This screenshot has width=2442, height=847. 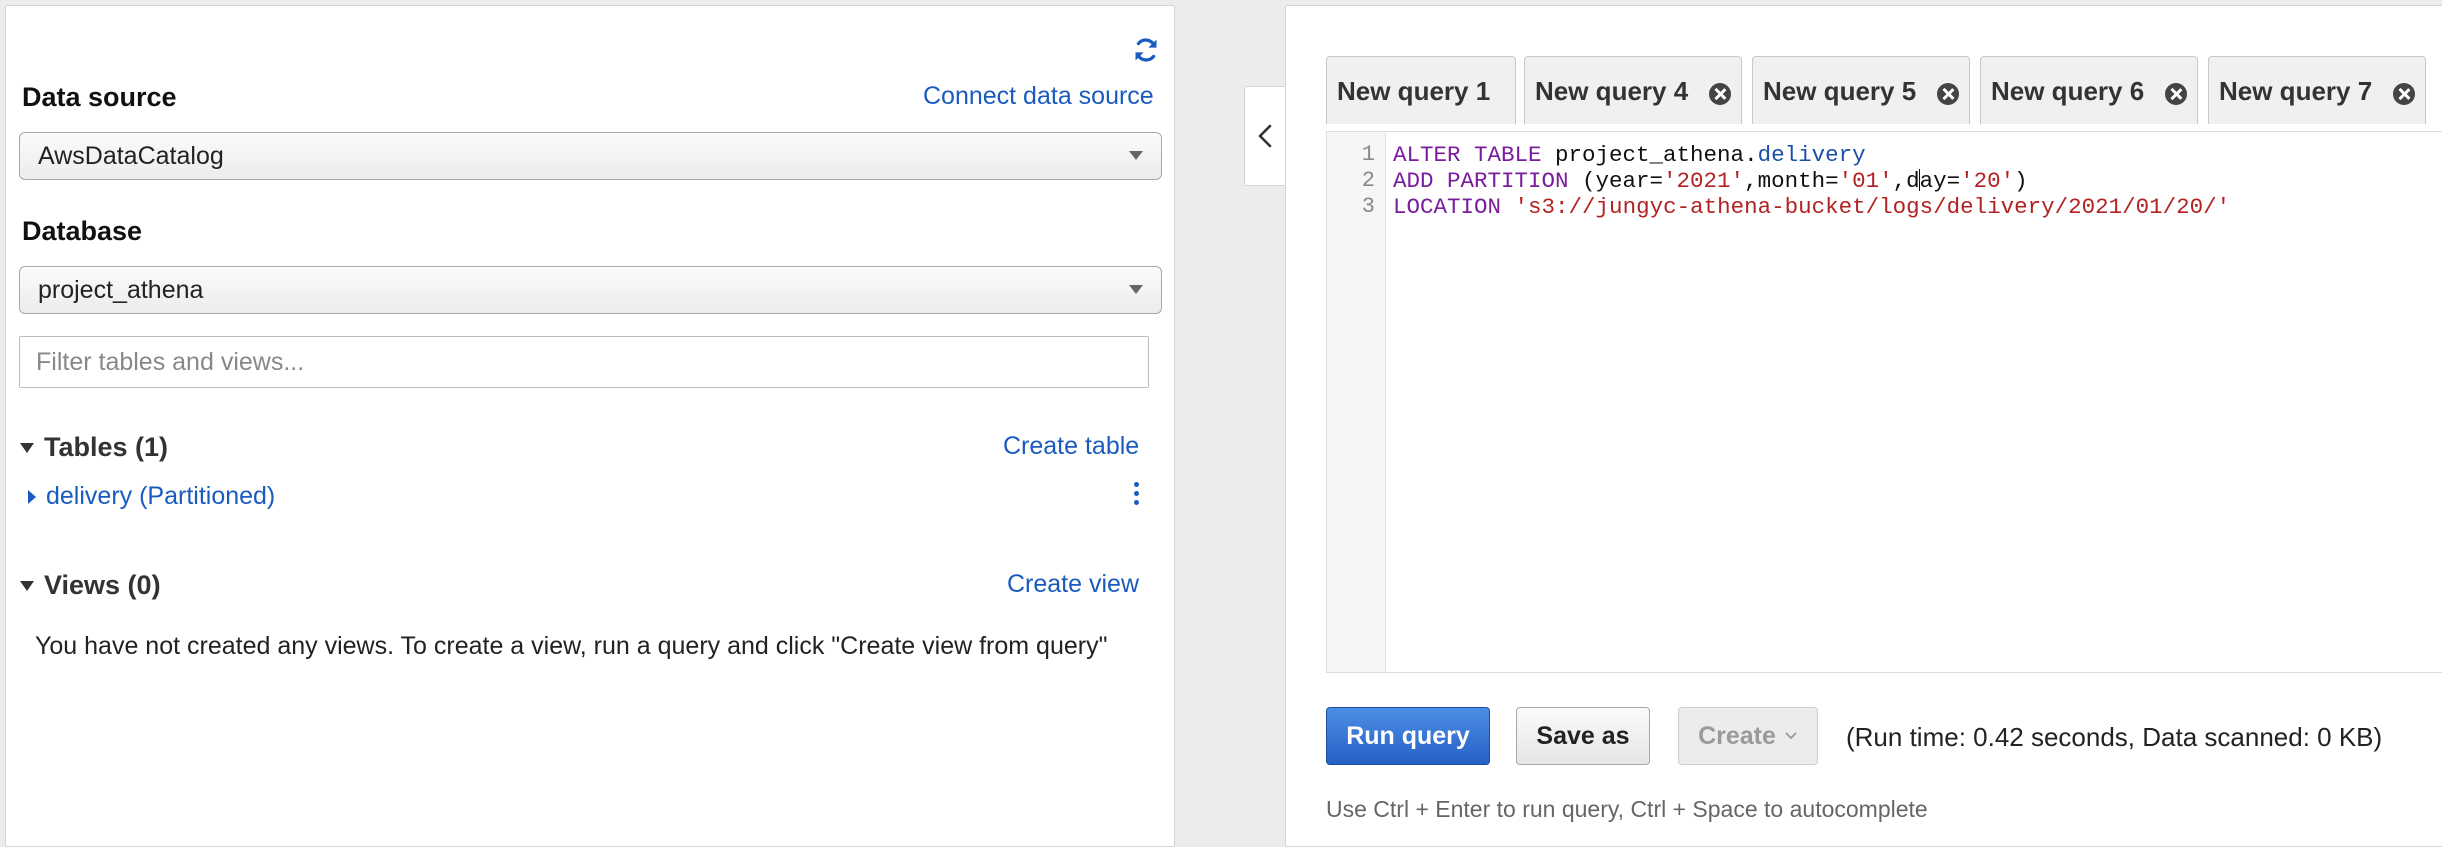 I want to click on create-table-link: Create table, so click(x=1071, y=446).